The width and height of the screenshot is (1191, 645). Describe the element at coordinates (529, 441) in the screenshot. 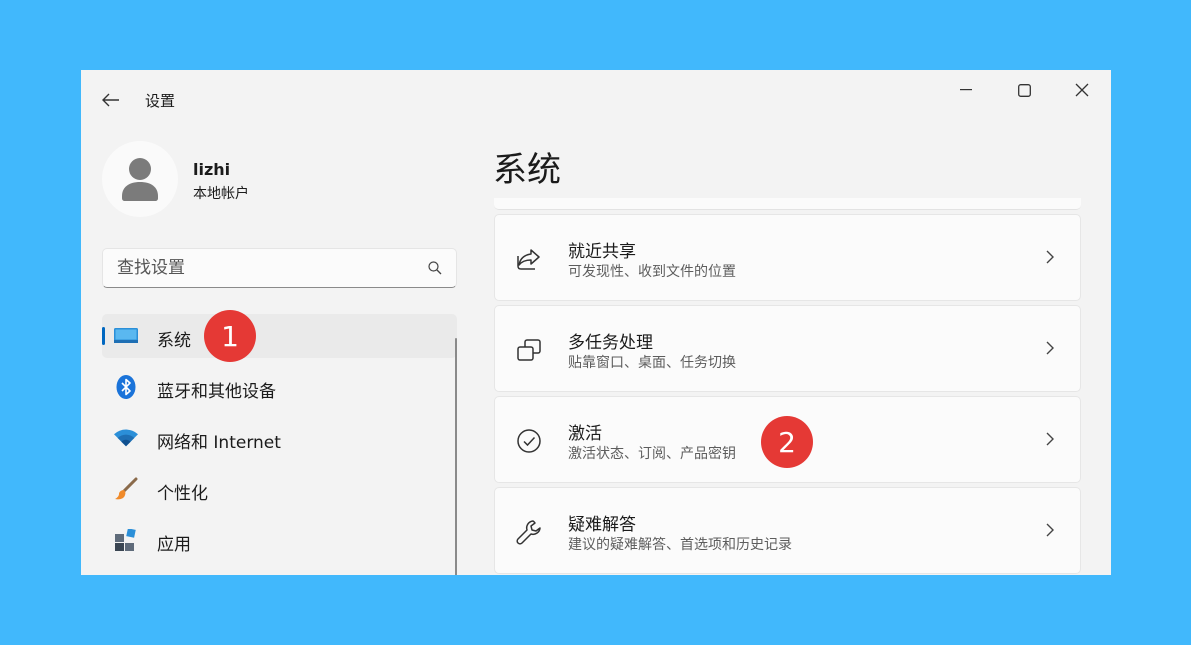

I see `check-circle-icon` at that location.